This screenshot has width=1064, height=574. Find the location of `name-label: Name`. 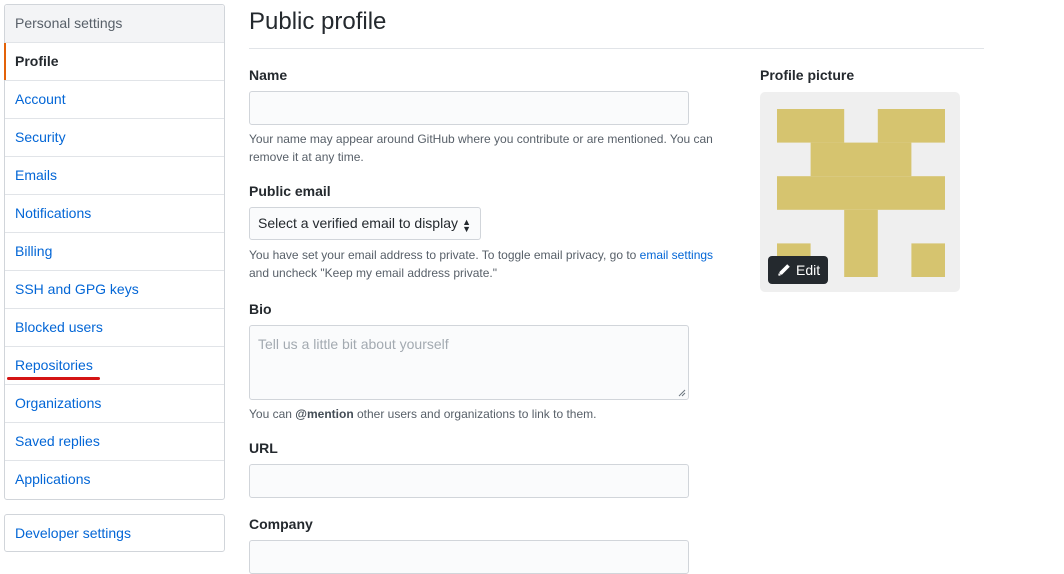

name-label: Name is located at coordinates (268, 75).